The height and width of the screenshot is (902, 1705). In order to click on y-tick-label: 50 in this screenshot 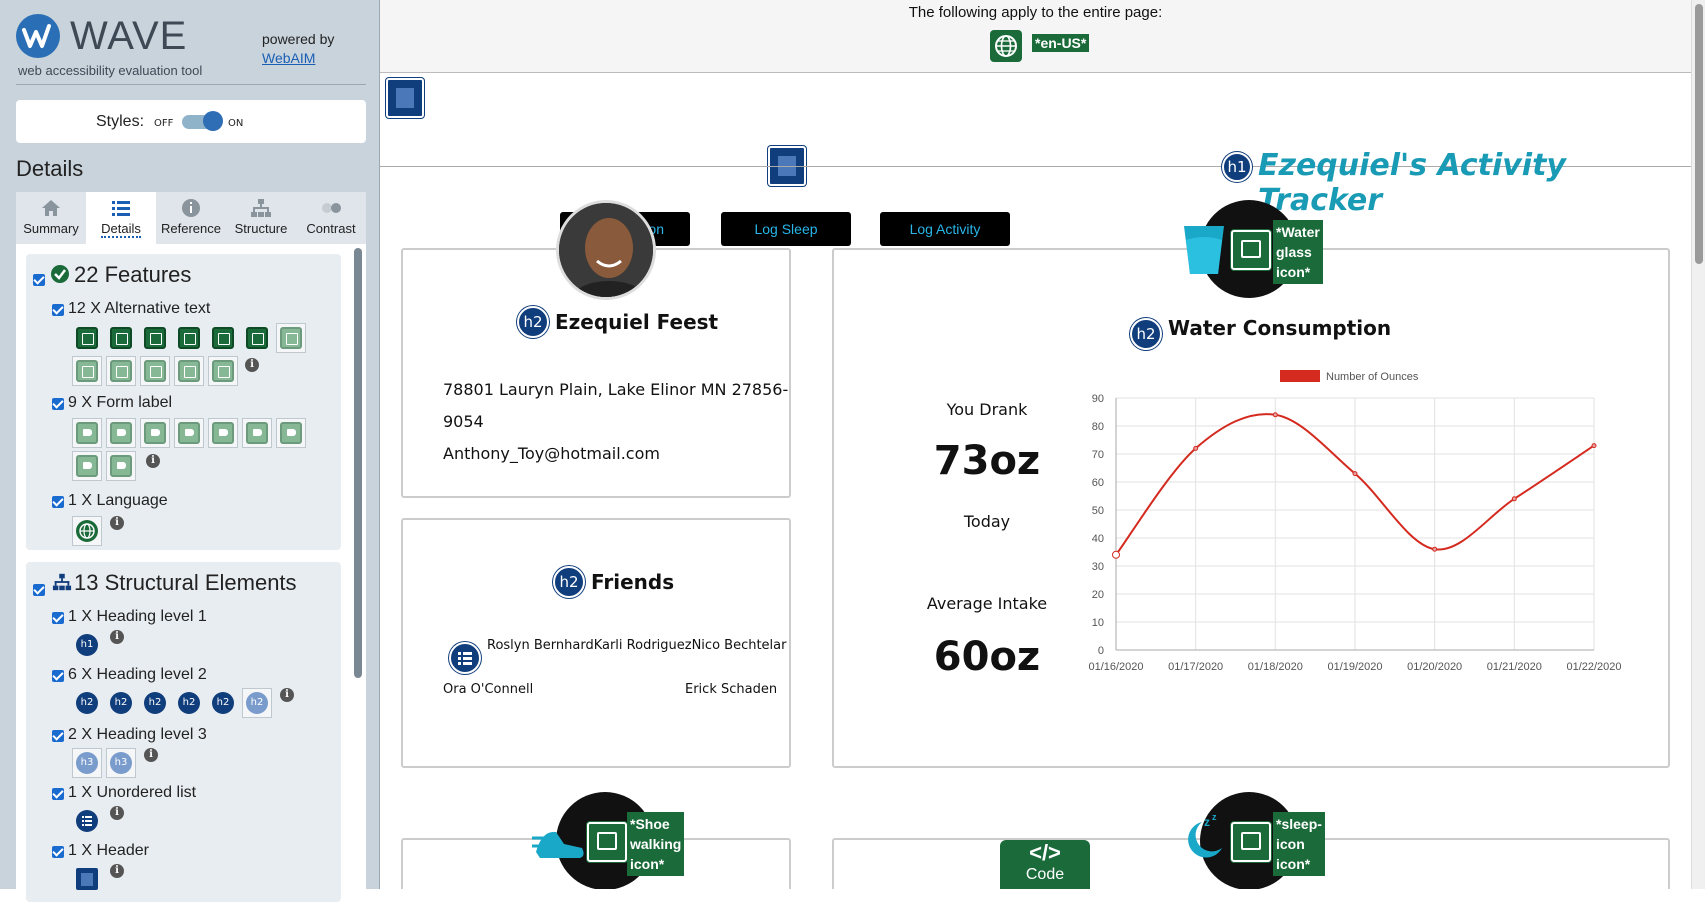, I will do `click(1098, 511)`.